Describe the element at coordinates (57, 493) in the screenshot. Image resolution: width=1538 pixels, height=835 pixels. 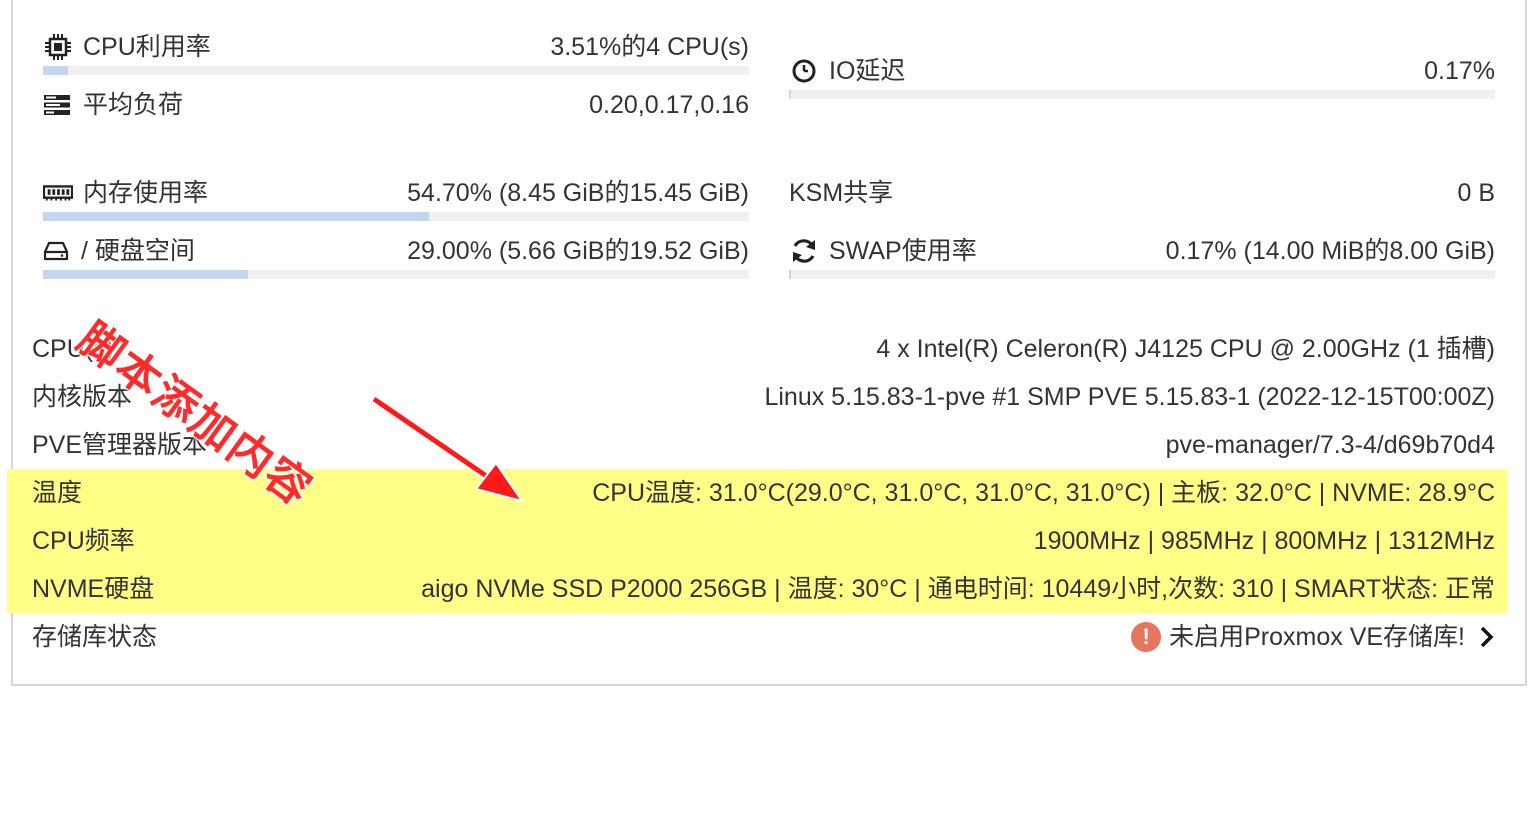
I see `temperature-label: 温度` at that location.